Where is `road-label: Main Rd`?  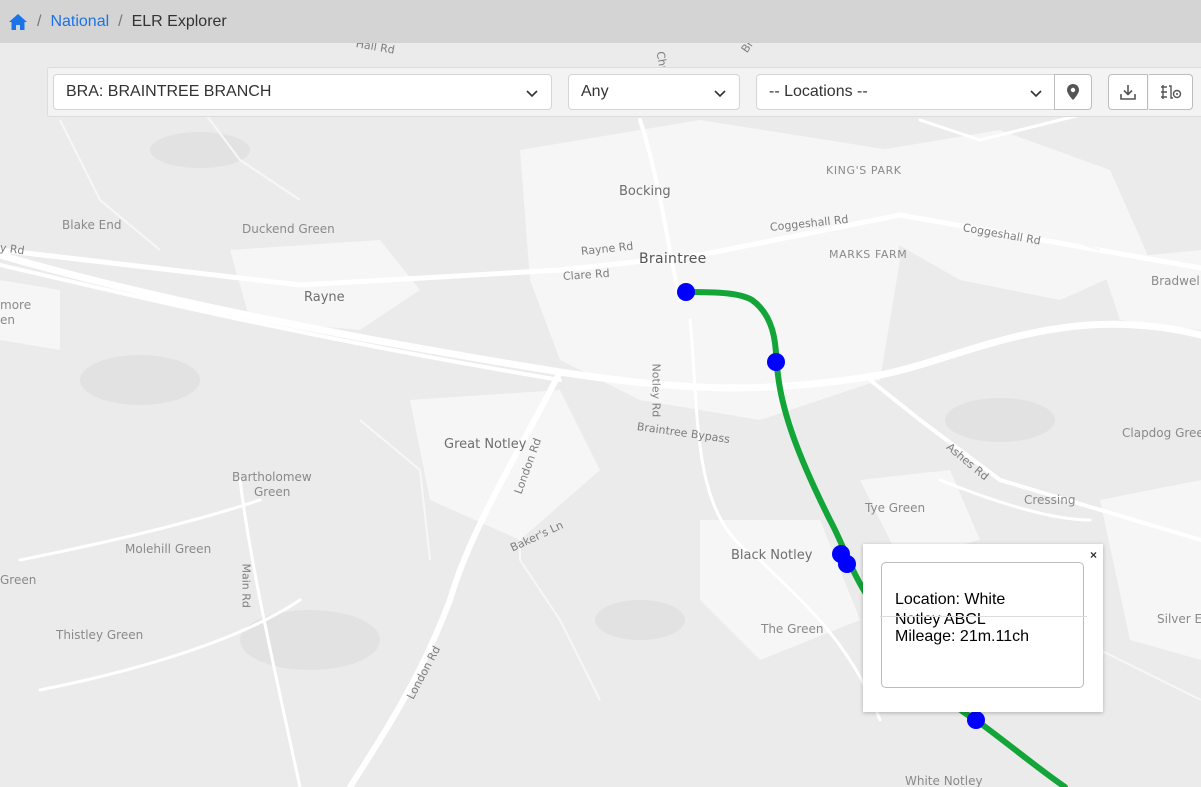 road-label: Main Rd is located at coordinates (246, 585).